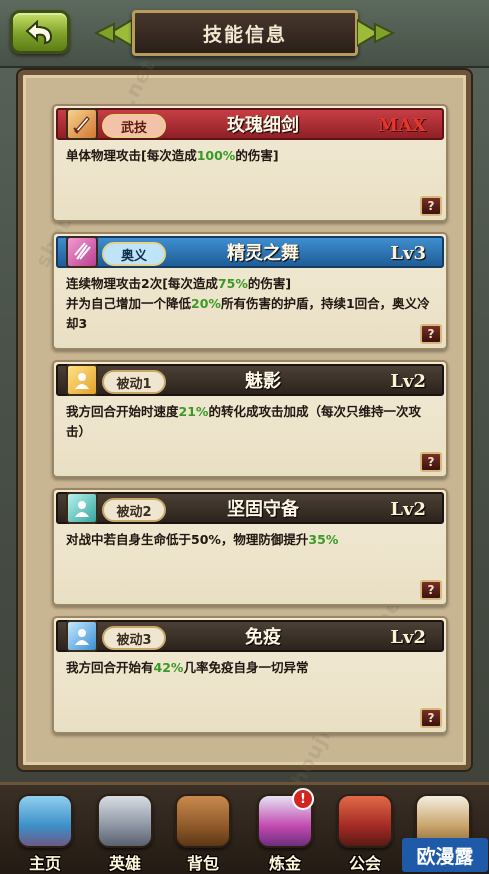  Describe the element at coordinates (125, 821) in the screenshot. I see `knight-helmet-icon` at that location.